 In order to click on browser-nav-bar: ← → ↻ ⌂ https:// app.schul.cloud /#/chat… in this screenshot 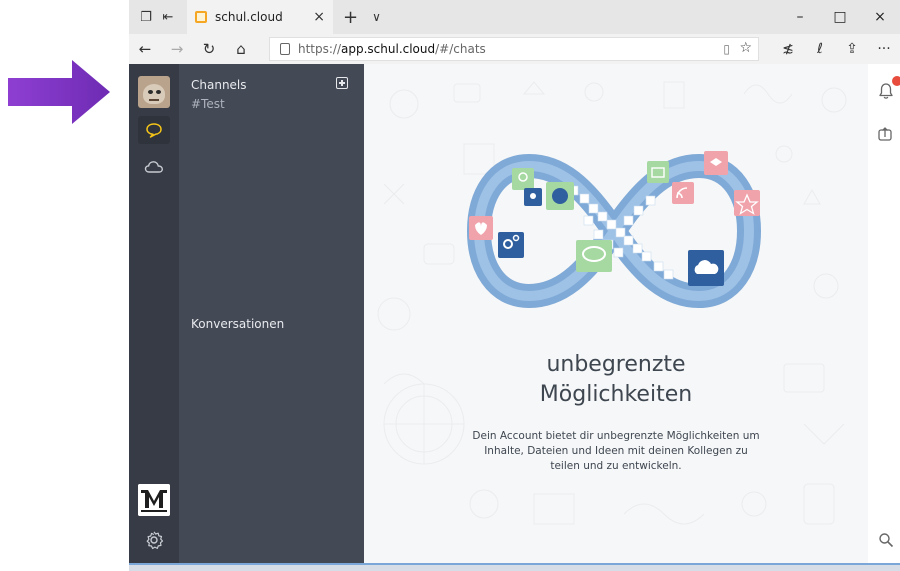, I will do `click(514, 49)`.